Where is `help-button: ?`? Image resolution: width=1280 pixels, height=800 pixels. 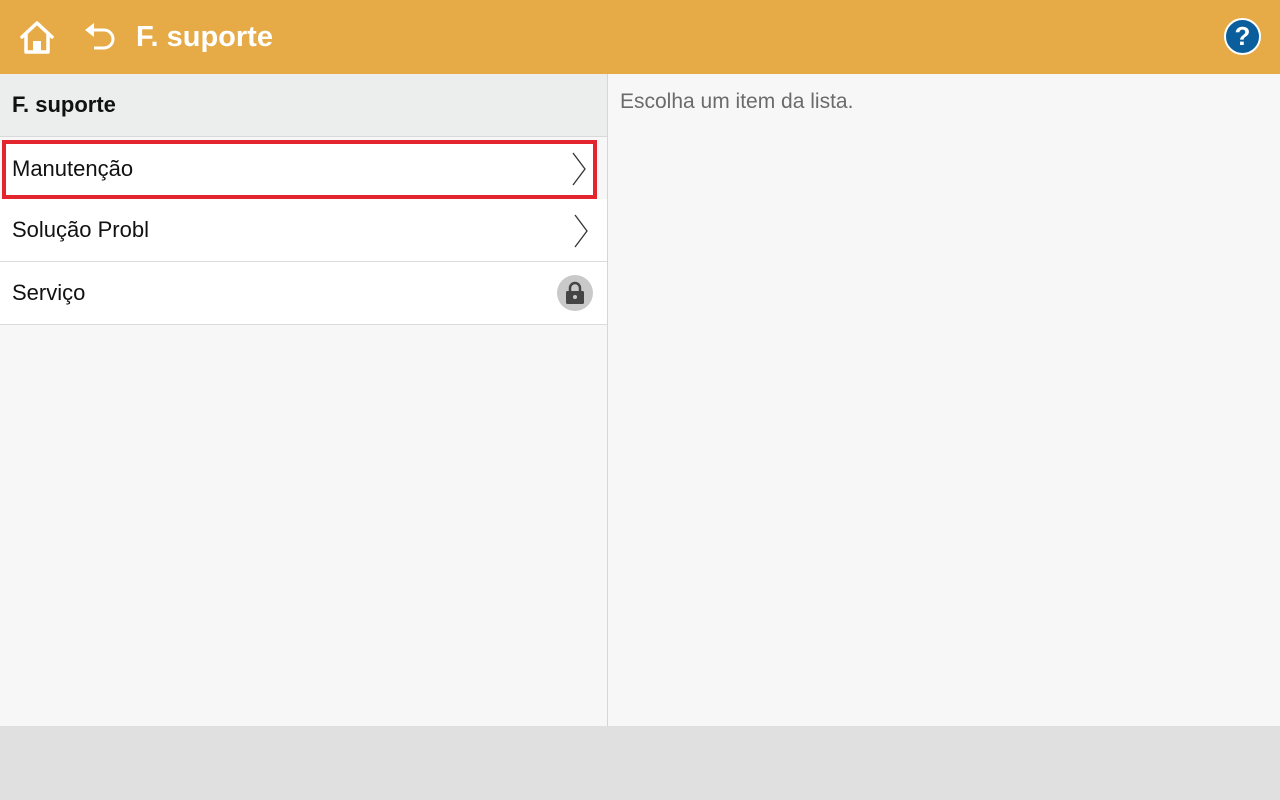
help-button: ? is located at coordinates (1242, 36).